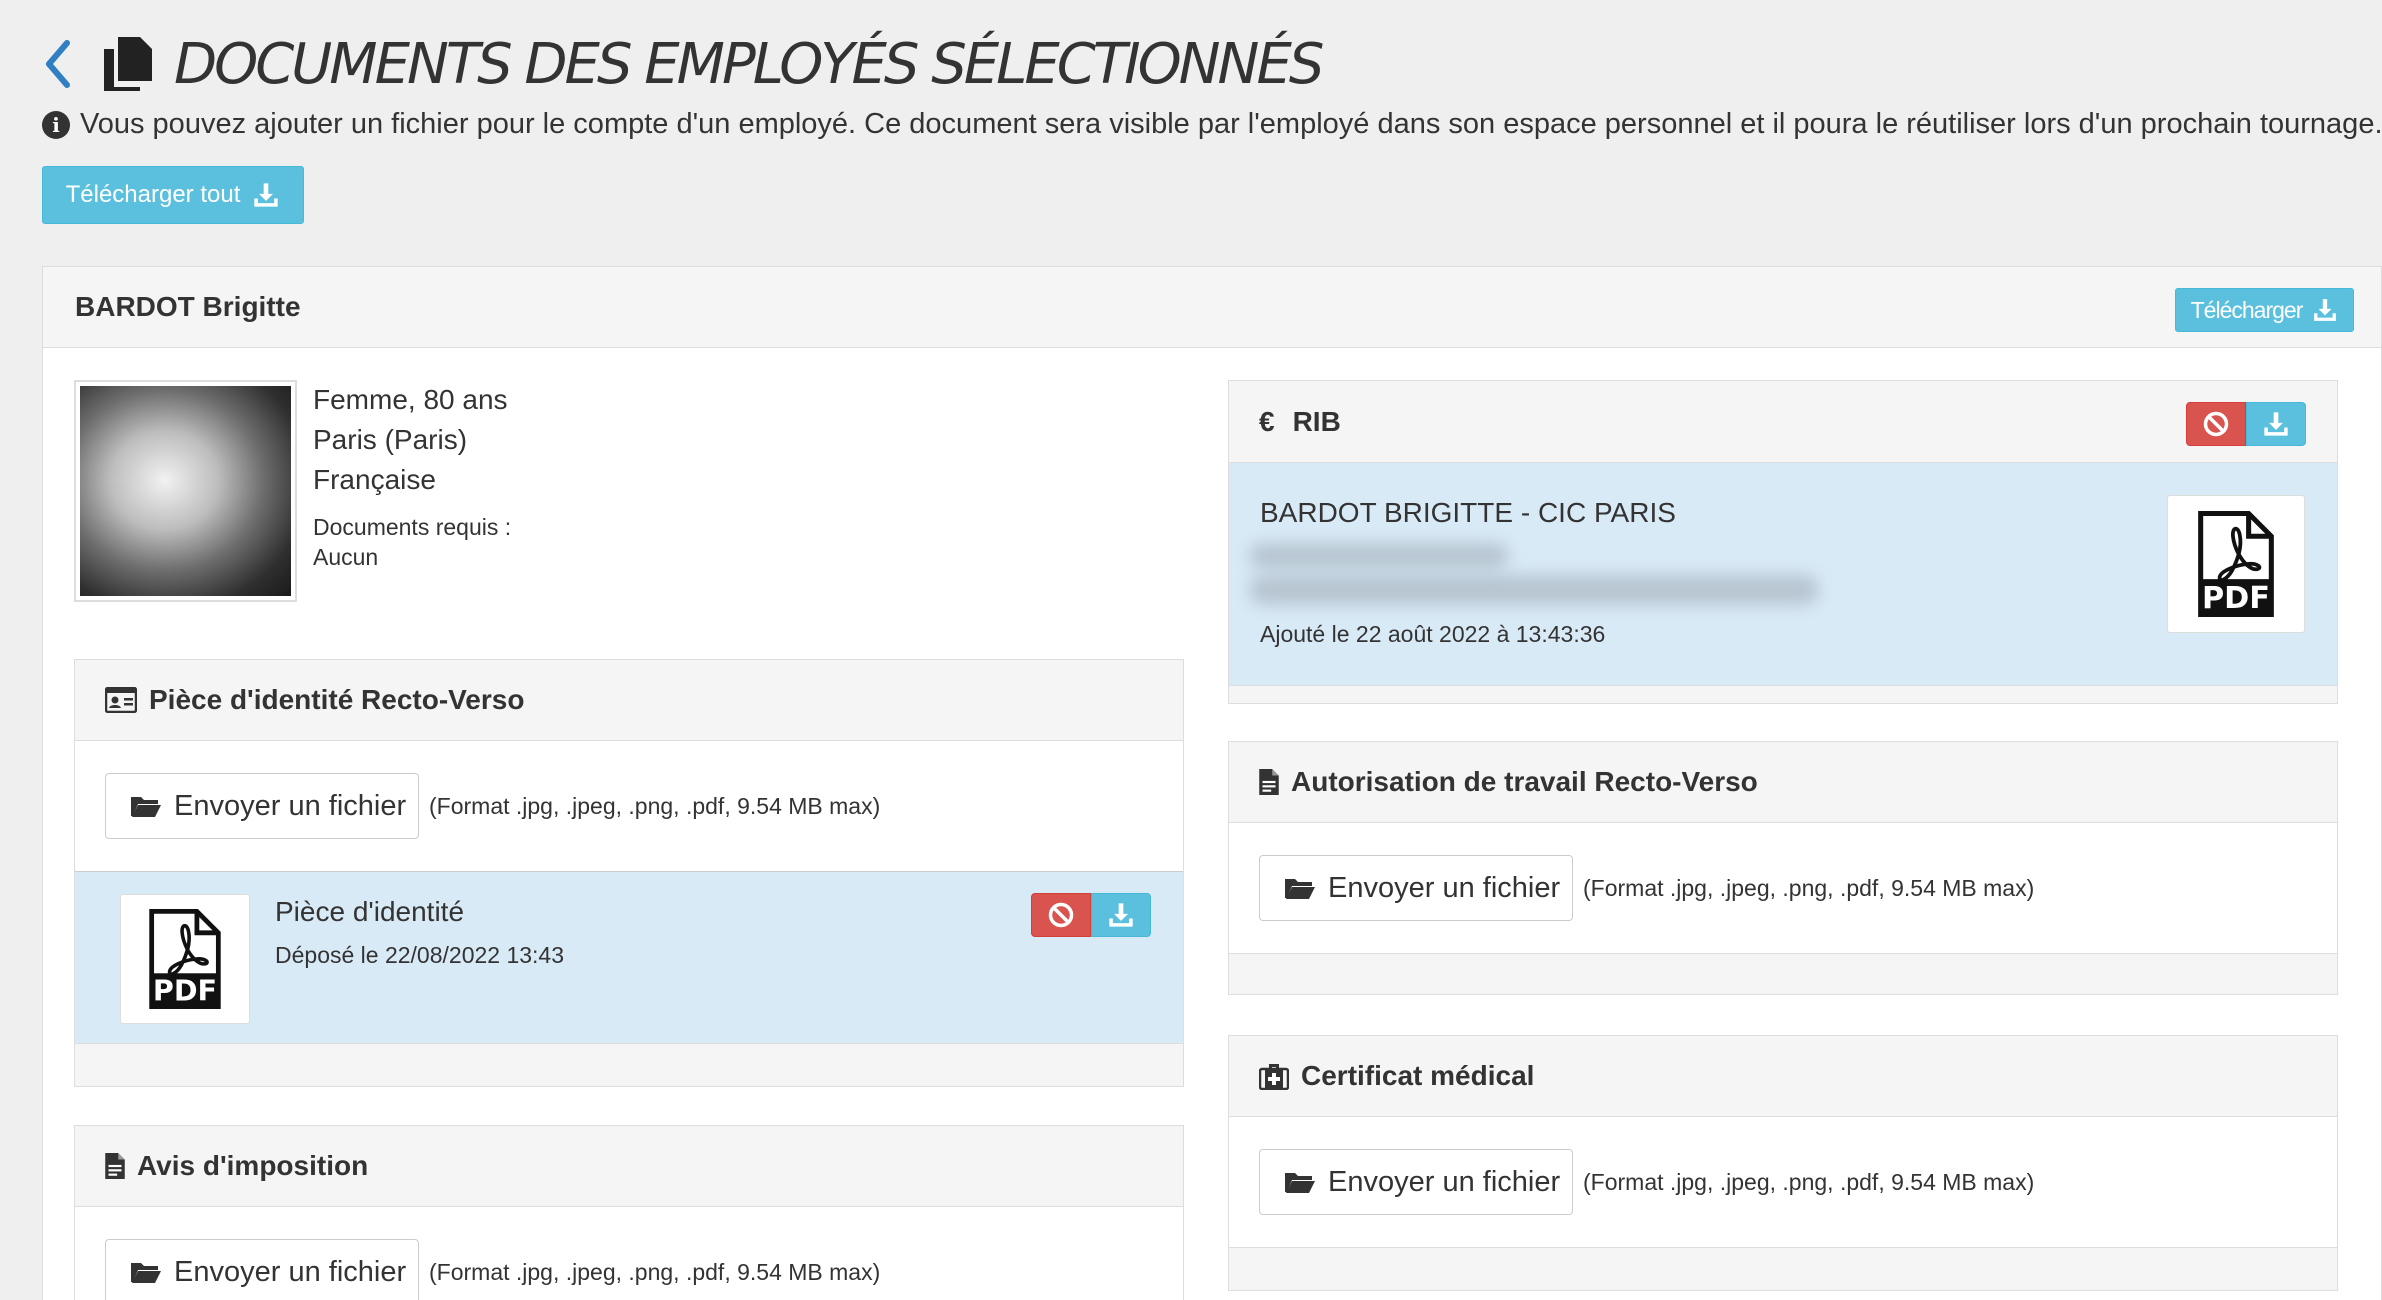 Image resolution: width=2382 pixels, height=1300 pixels. I want to click on employee-city: Paris (Paris), so click(390, 439).